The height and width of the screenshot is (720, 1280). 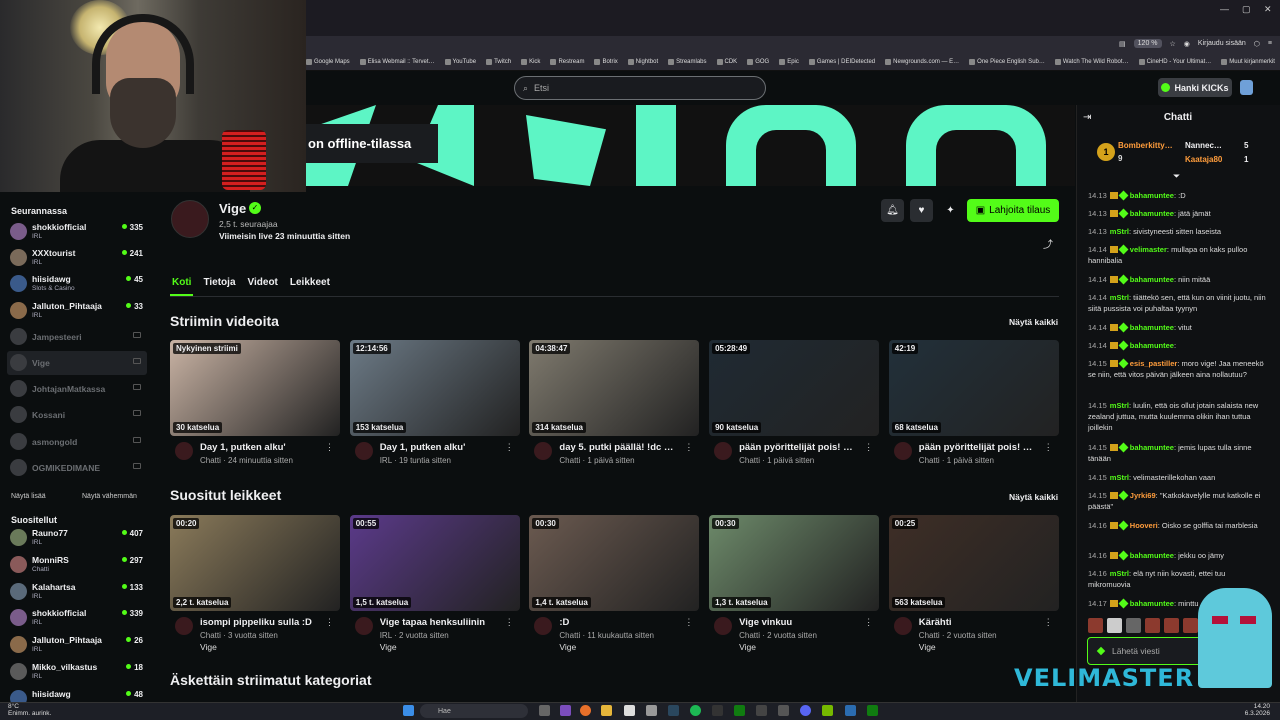 What do you see at coordinates (1270, 43) in the screenshot?
I see `menu-icon: ≡` at bounding box center [1270, 43].